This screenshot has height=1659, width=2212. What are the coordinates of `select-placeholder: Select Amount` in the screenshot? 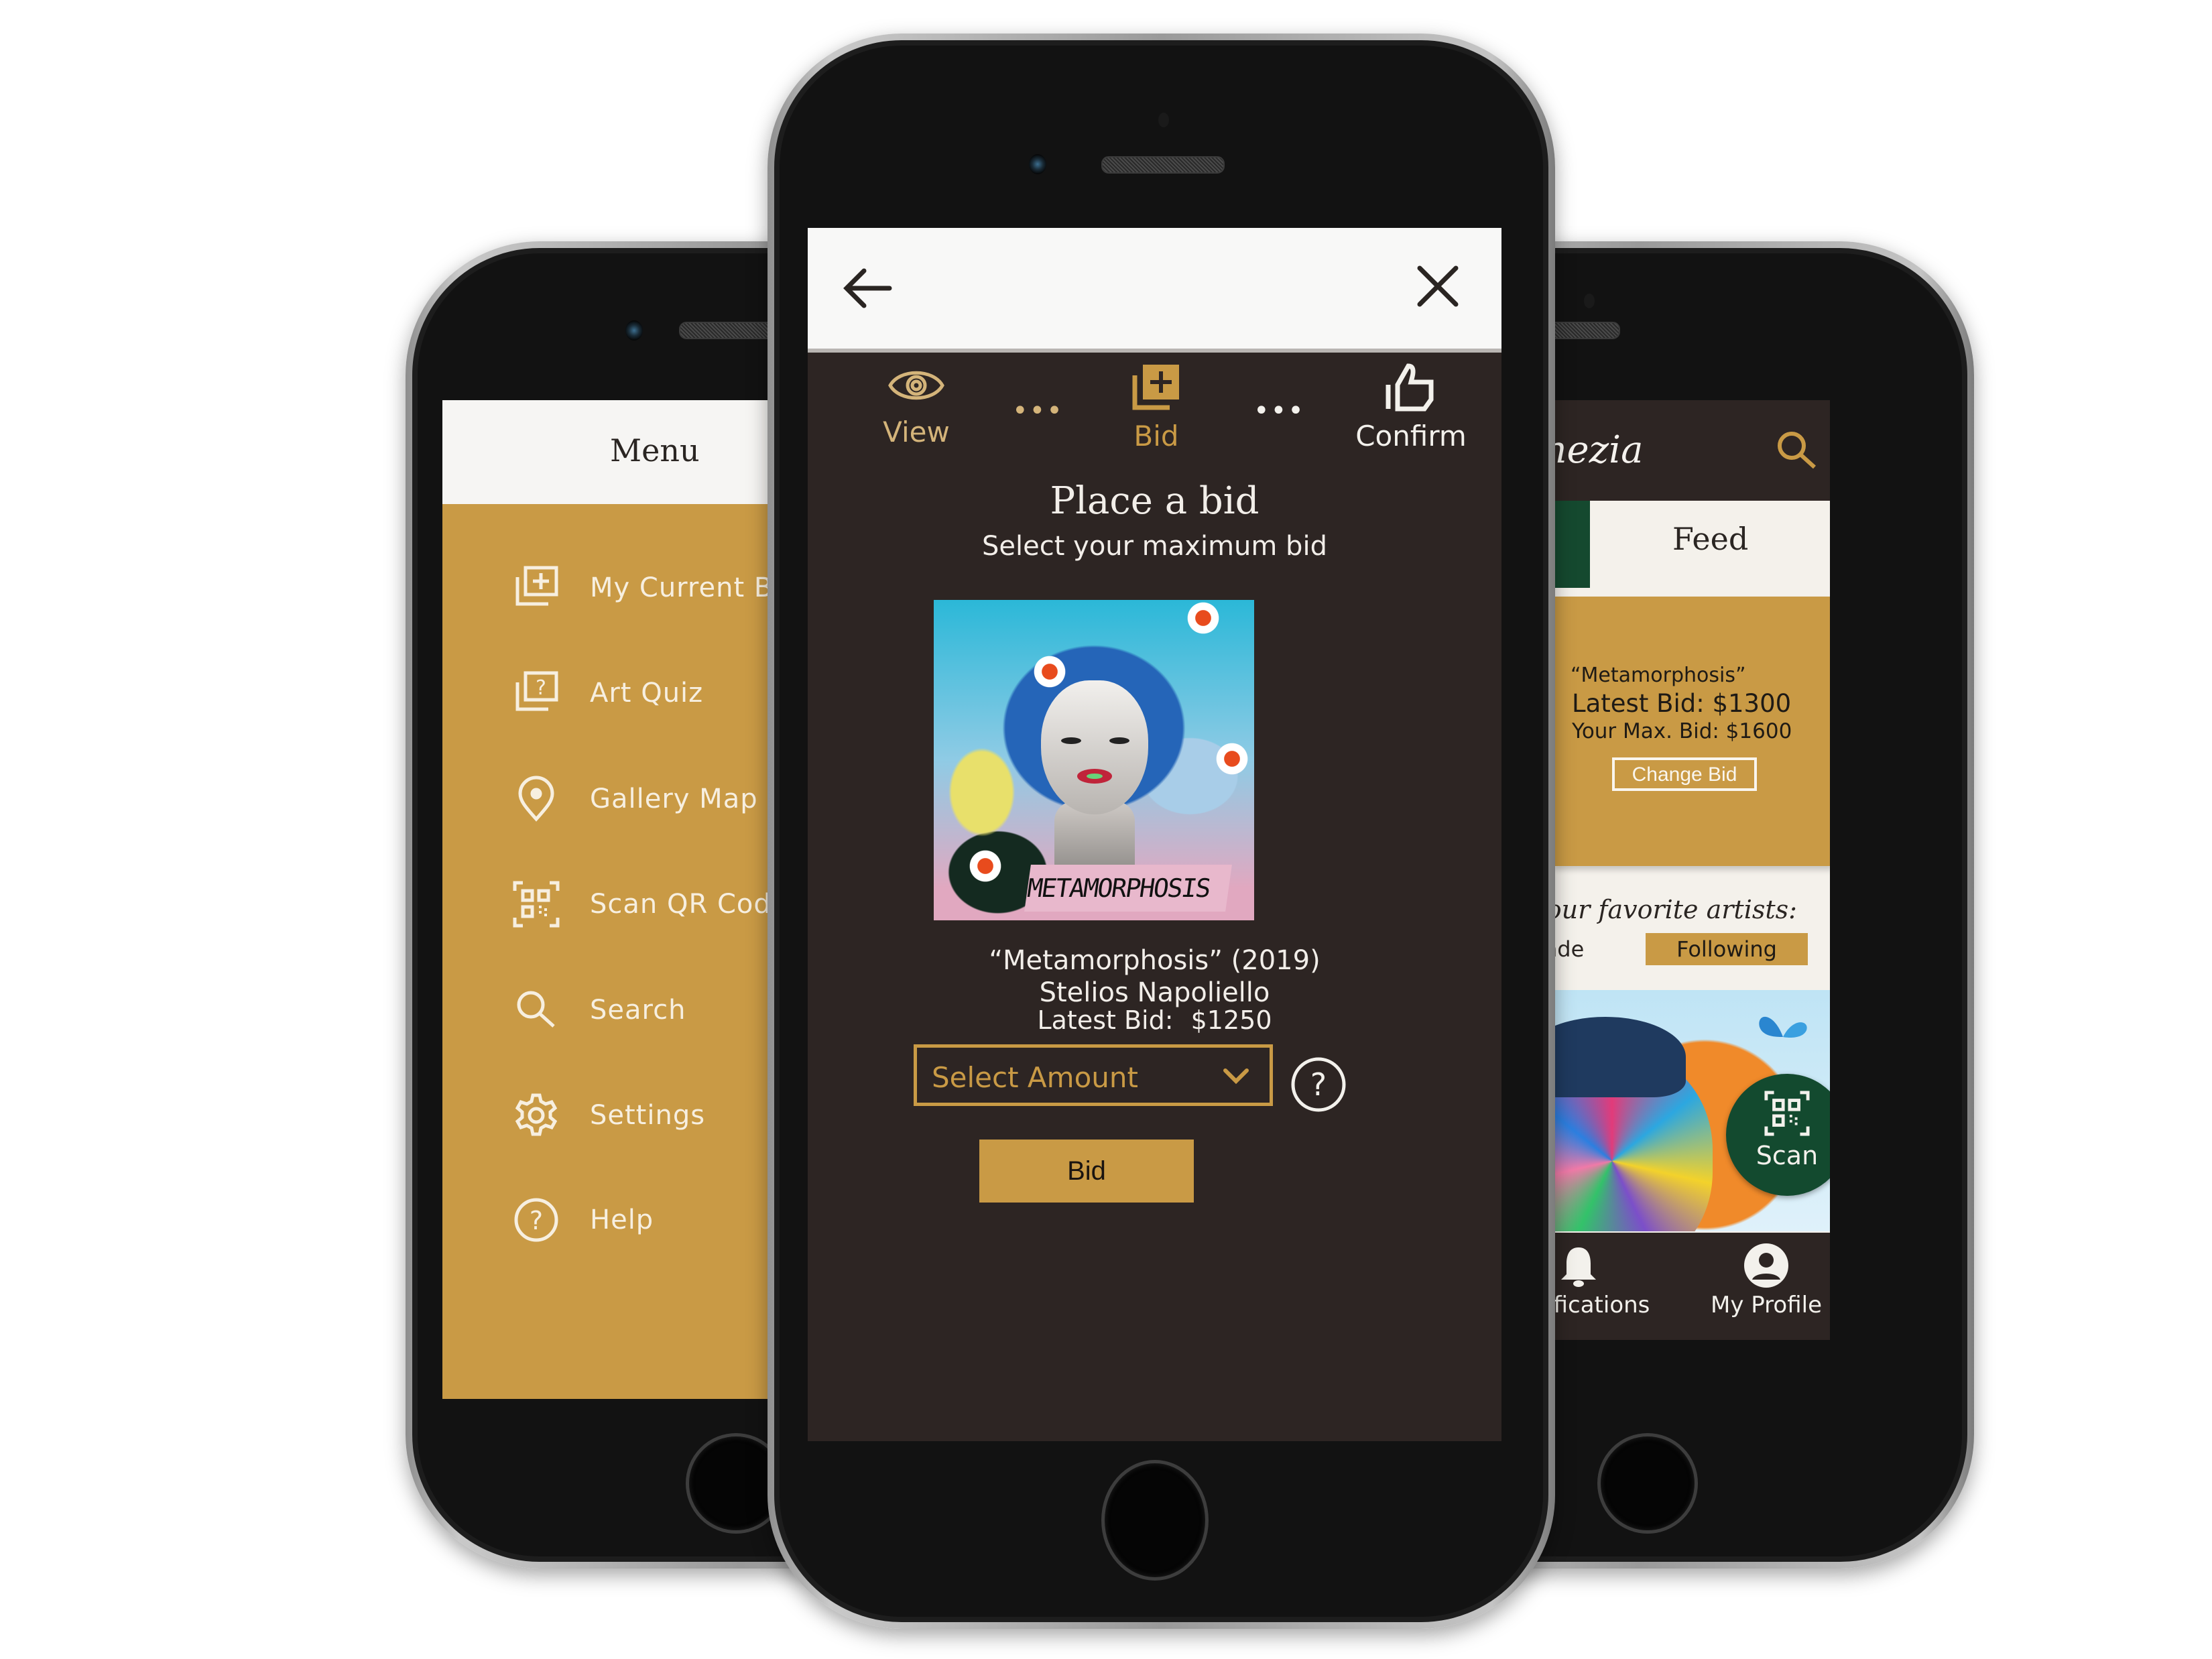 It's located at (1035, 1077).